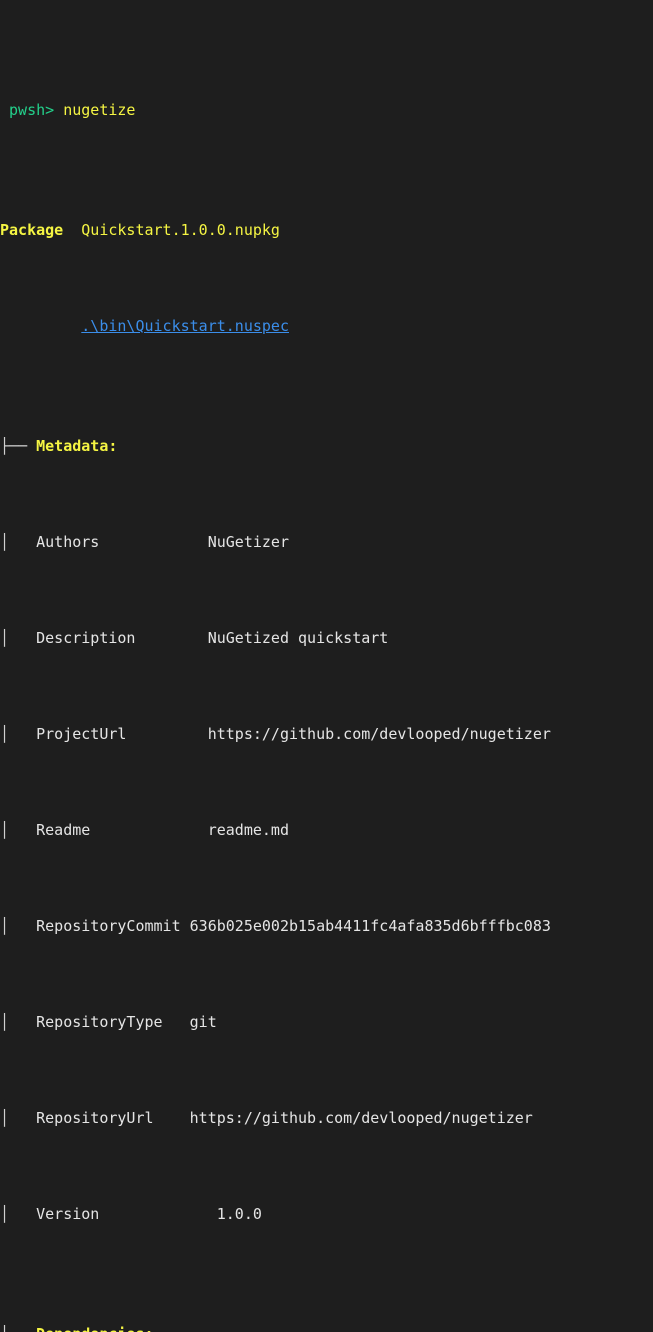 This screenshot has height=1332, width=653. Describe the element at coordinates (63, 830) in the screenshot. I see `metadata-key: Readme` at that location.